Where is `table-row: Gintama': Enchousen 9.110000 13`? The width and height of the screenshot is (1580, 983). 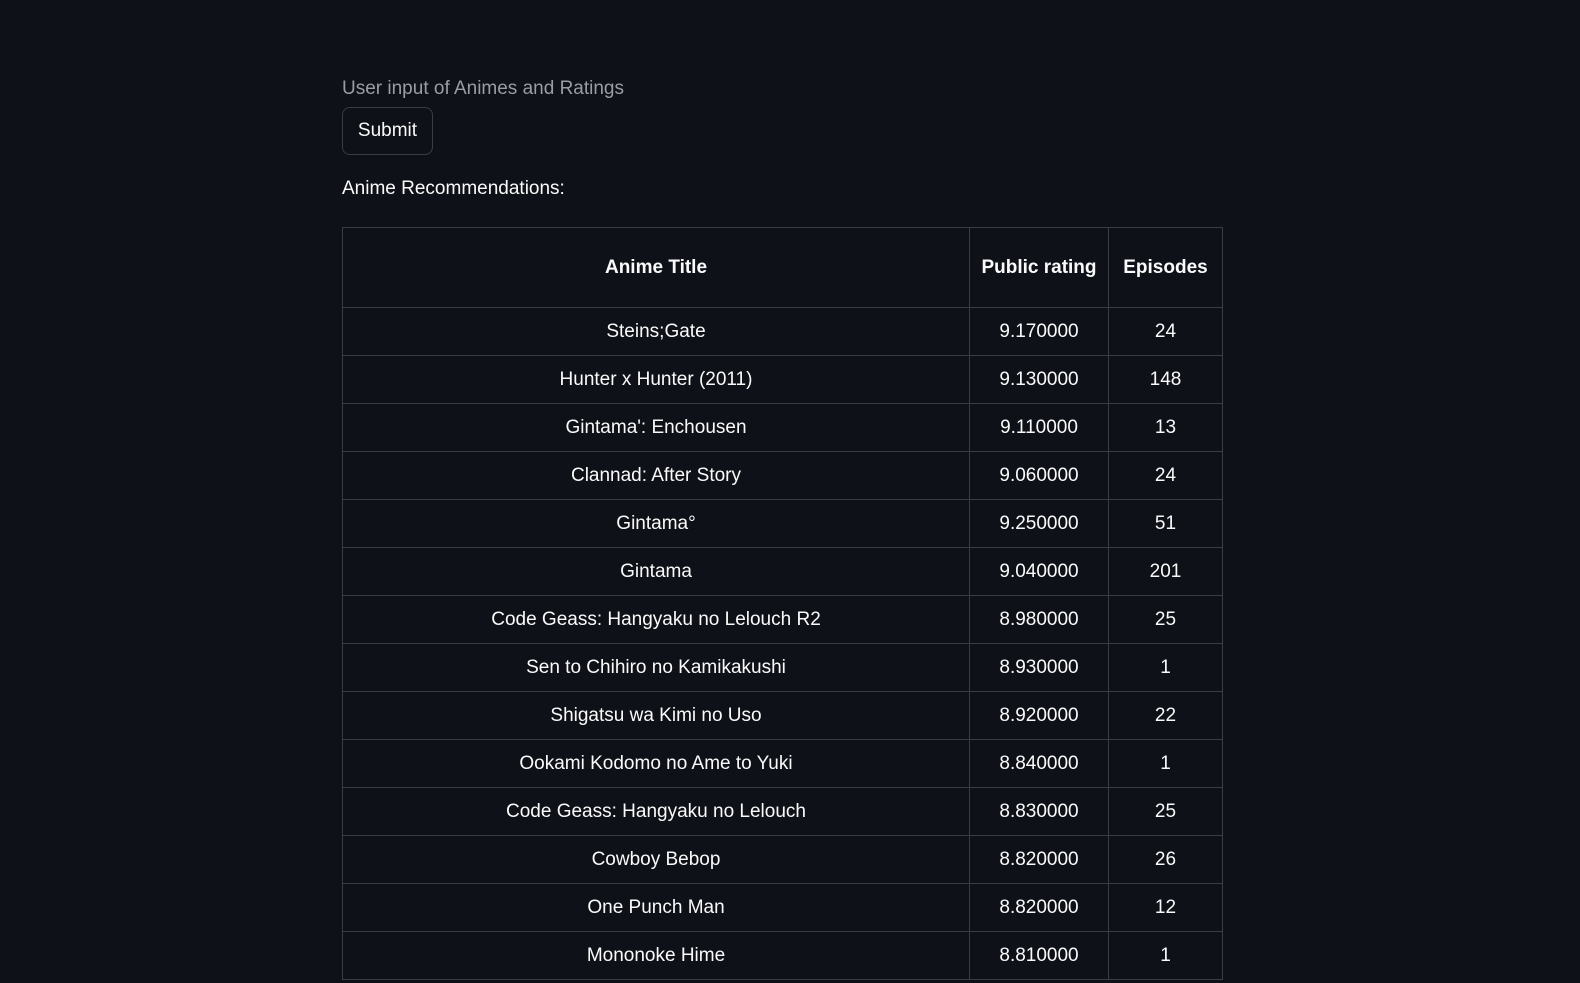 table-row: Gintama': Enchousen 9.110000 13 is located at coordinates (782, 427).